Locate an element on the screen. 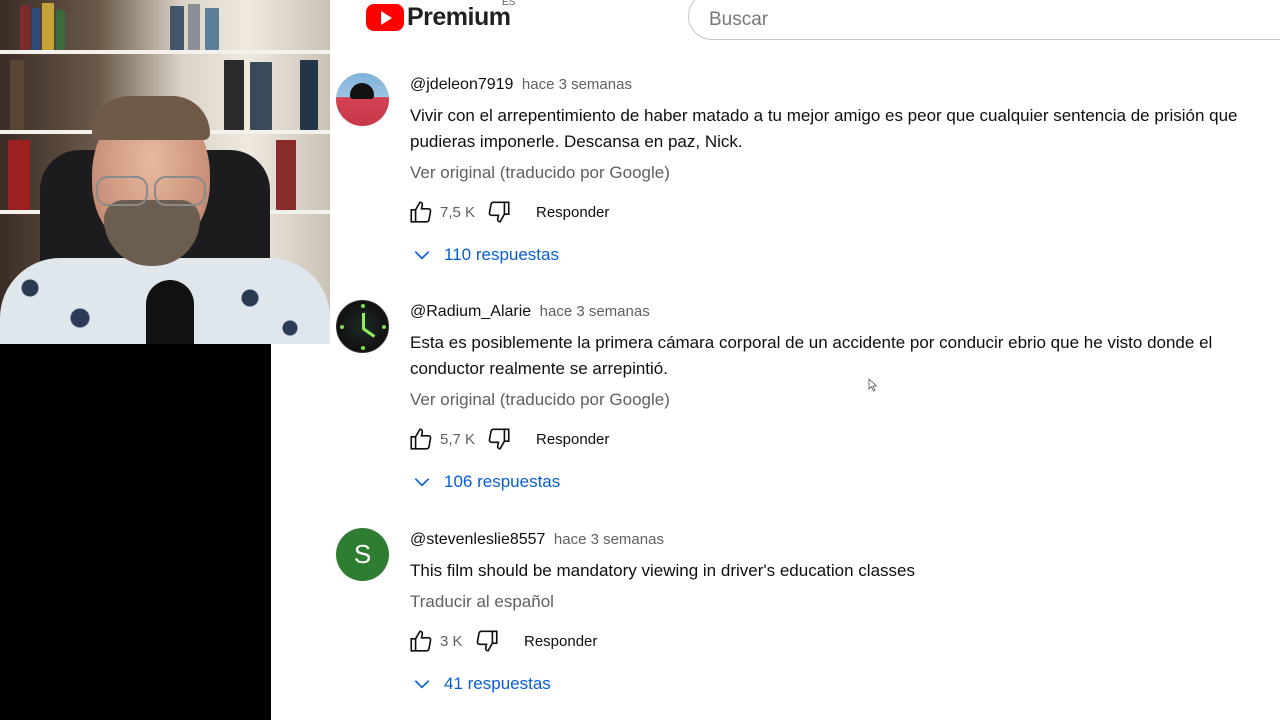 This screenshot has height=720, width=1280. like-count: 3 K is located at coordinates (451, 641).